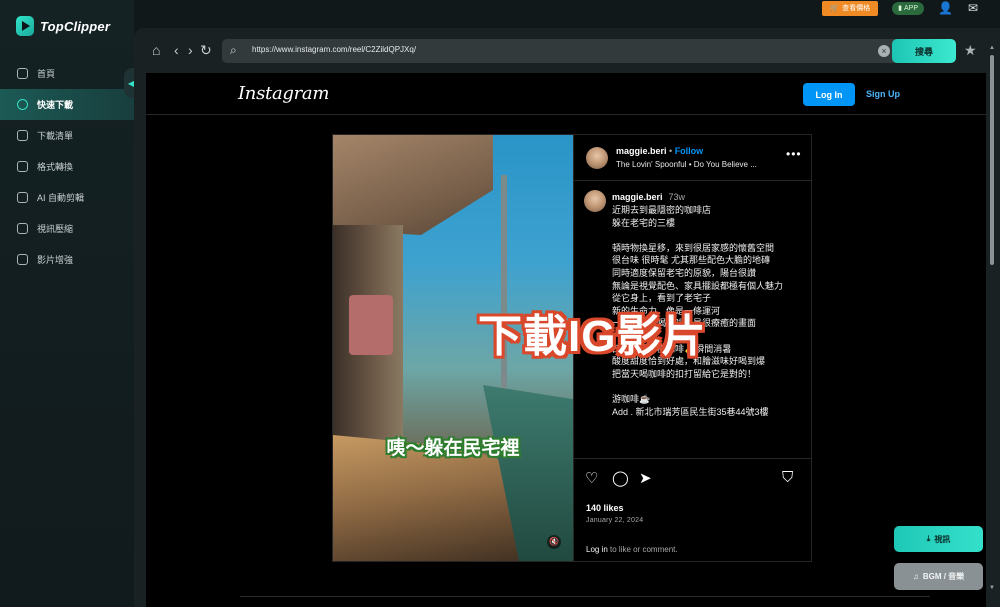 This screenshot has height=607, width=1000. Describe the element at coordinates (566, 94) in the screenshot. I see `ig-header: Instagram Log In Sign Up` at that location.